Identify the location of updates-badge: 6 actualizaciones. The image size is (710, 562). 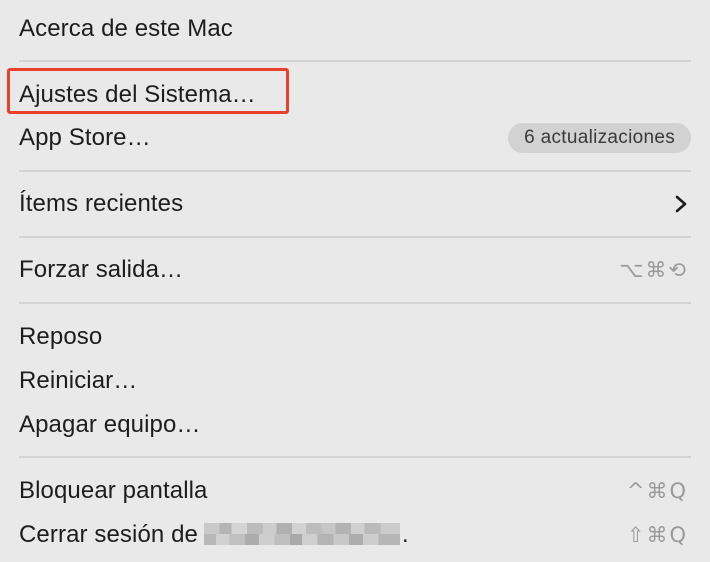
(599, 138).